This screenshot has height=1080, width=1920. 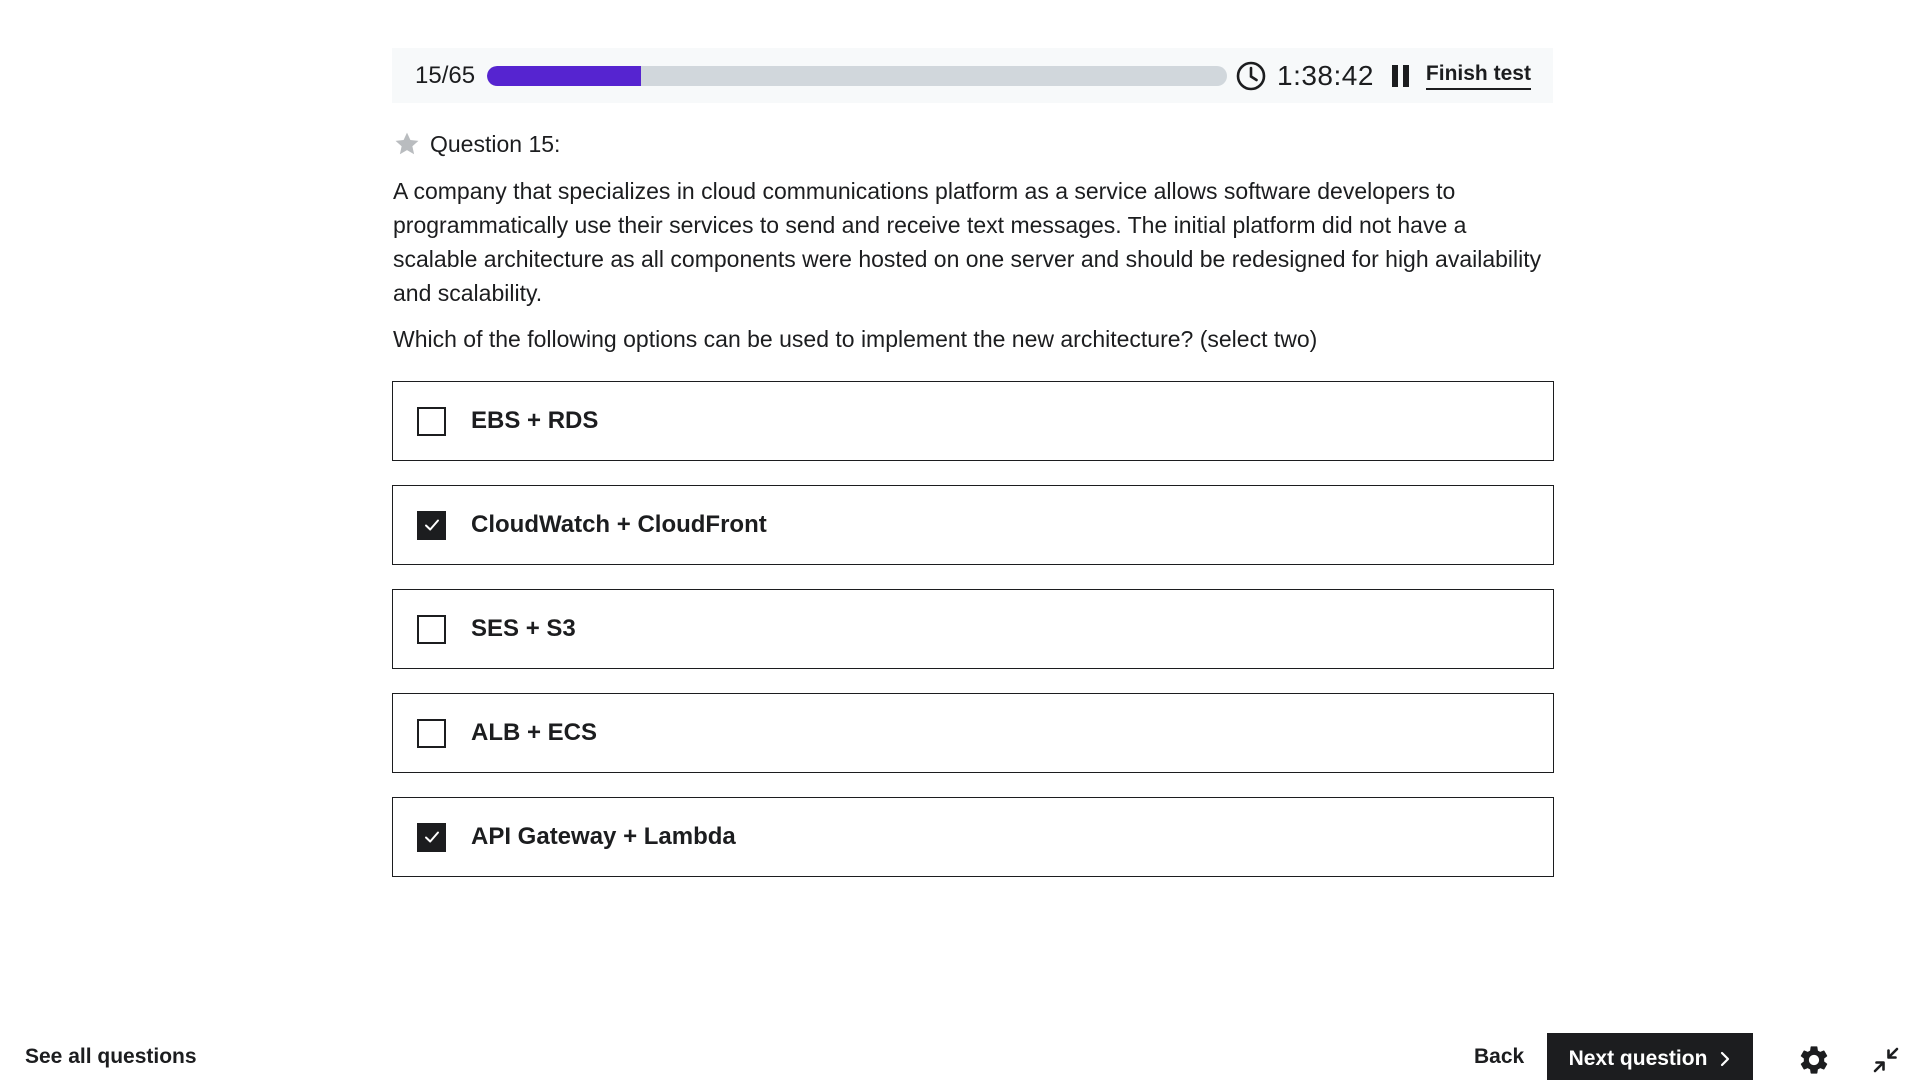 I want to click on pause-icon, so click(x=1401, y=76).